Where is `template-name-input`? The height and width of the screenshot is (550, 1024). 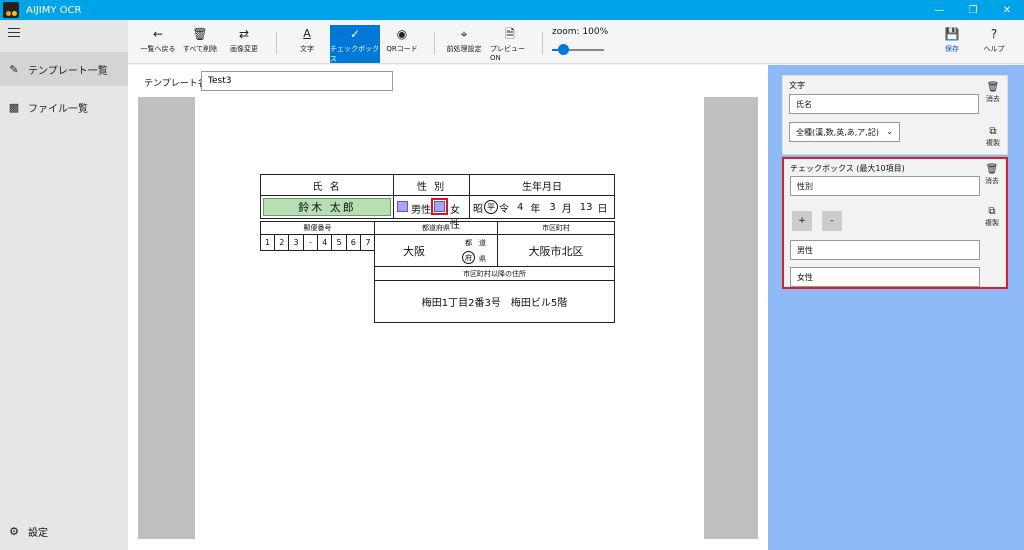 template-name-input is located at coordinates (297, 81).